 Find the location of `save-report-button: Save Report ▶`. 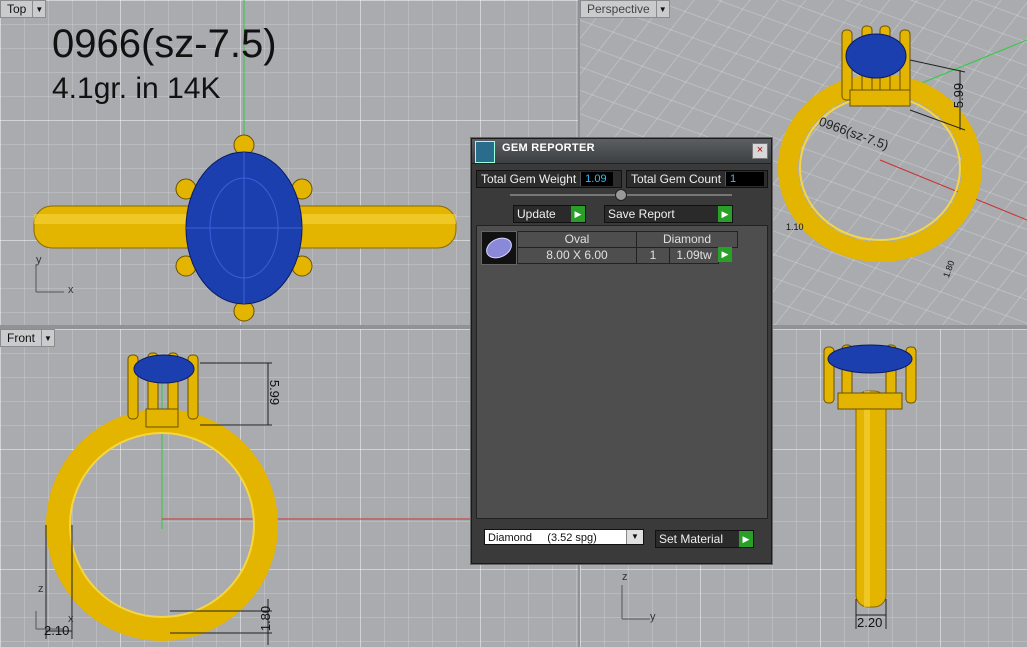

save-report-button: Save Report ▶ is located at coordinates (668, 214).